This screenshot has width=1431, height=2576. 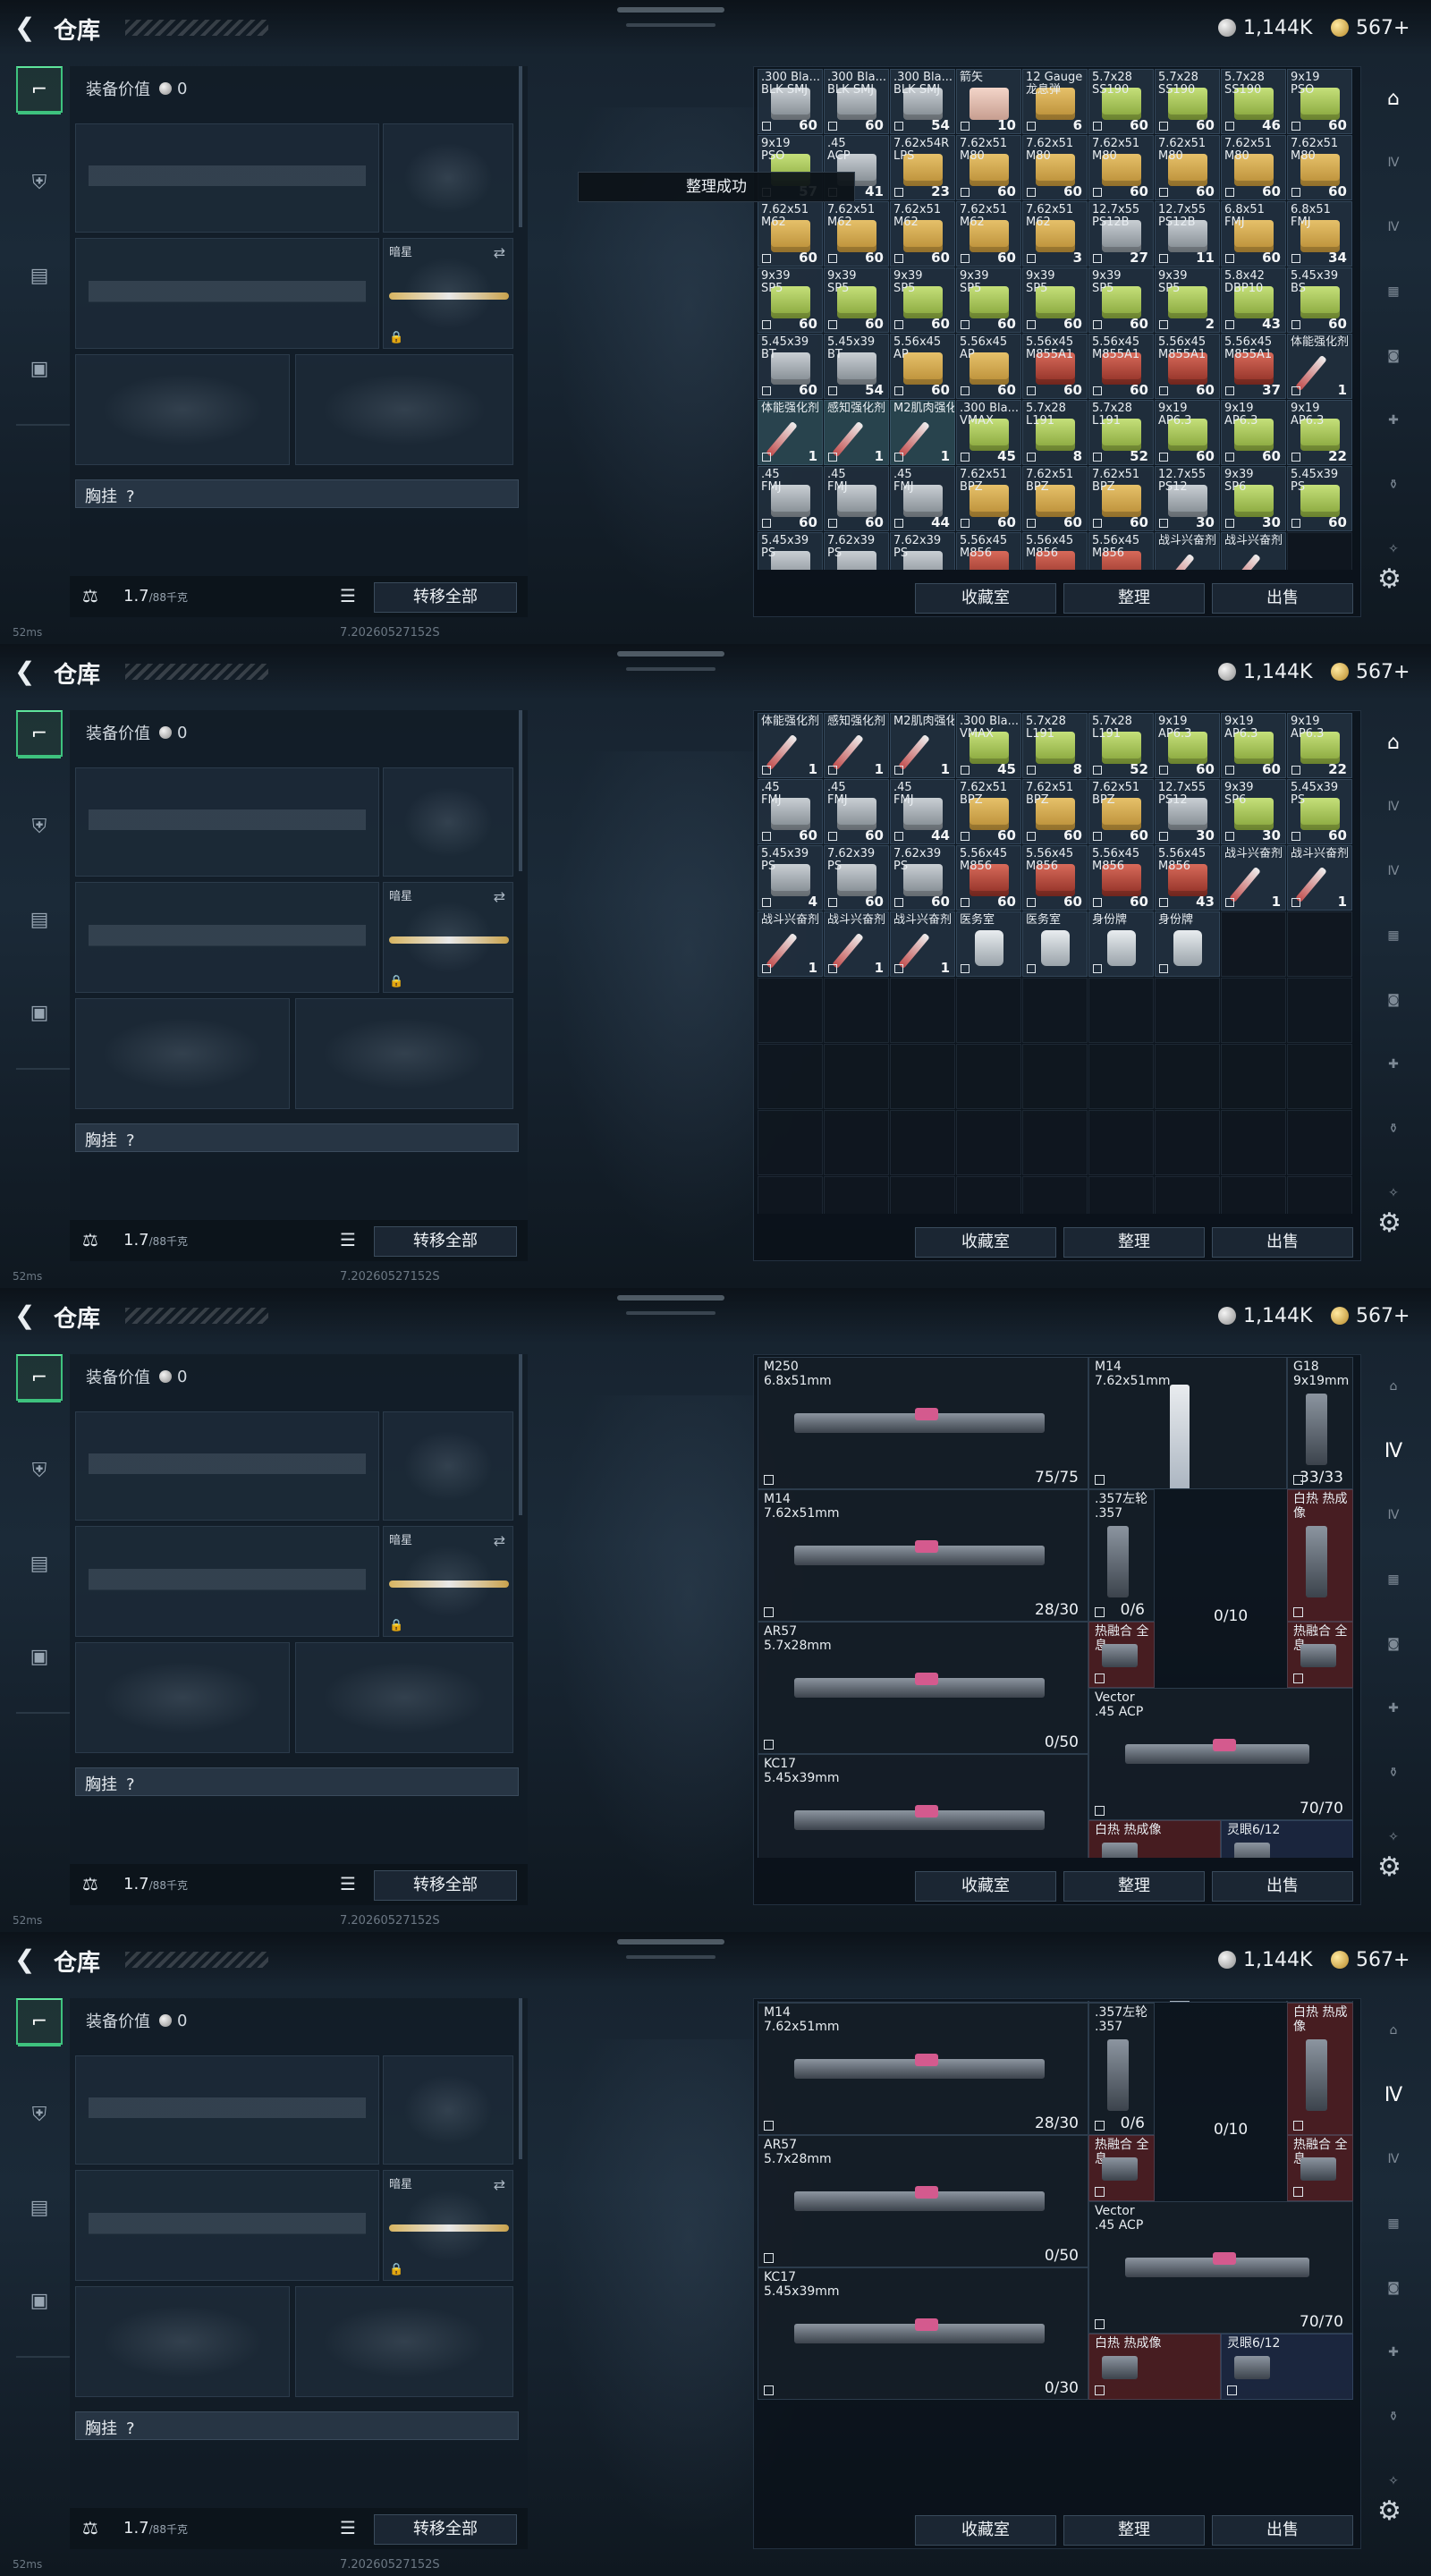 I want to click on stash-item: 7.62x51 M80 60, so click(x=989, y=167).